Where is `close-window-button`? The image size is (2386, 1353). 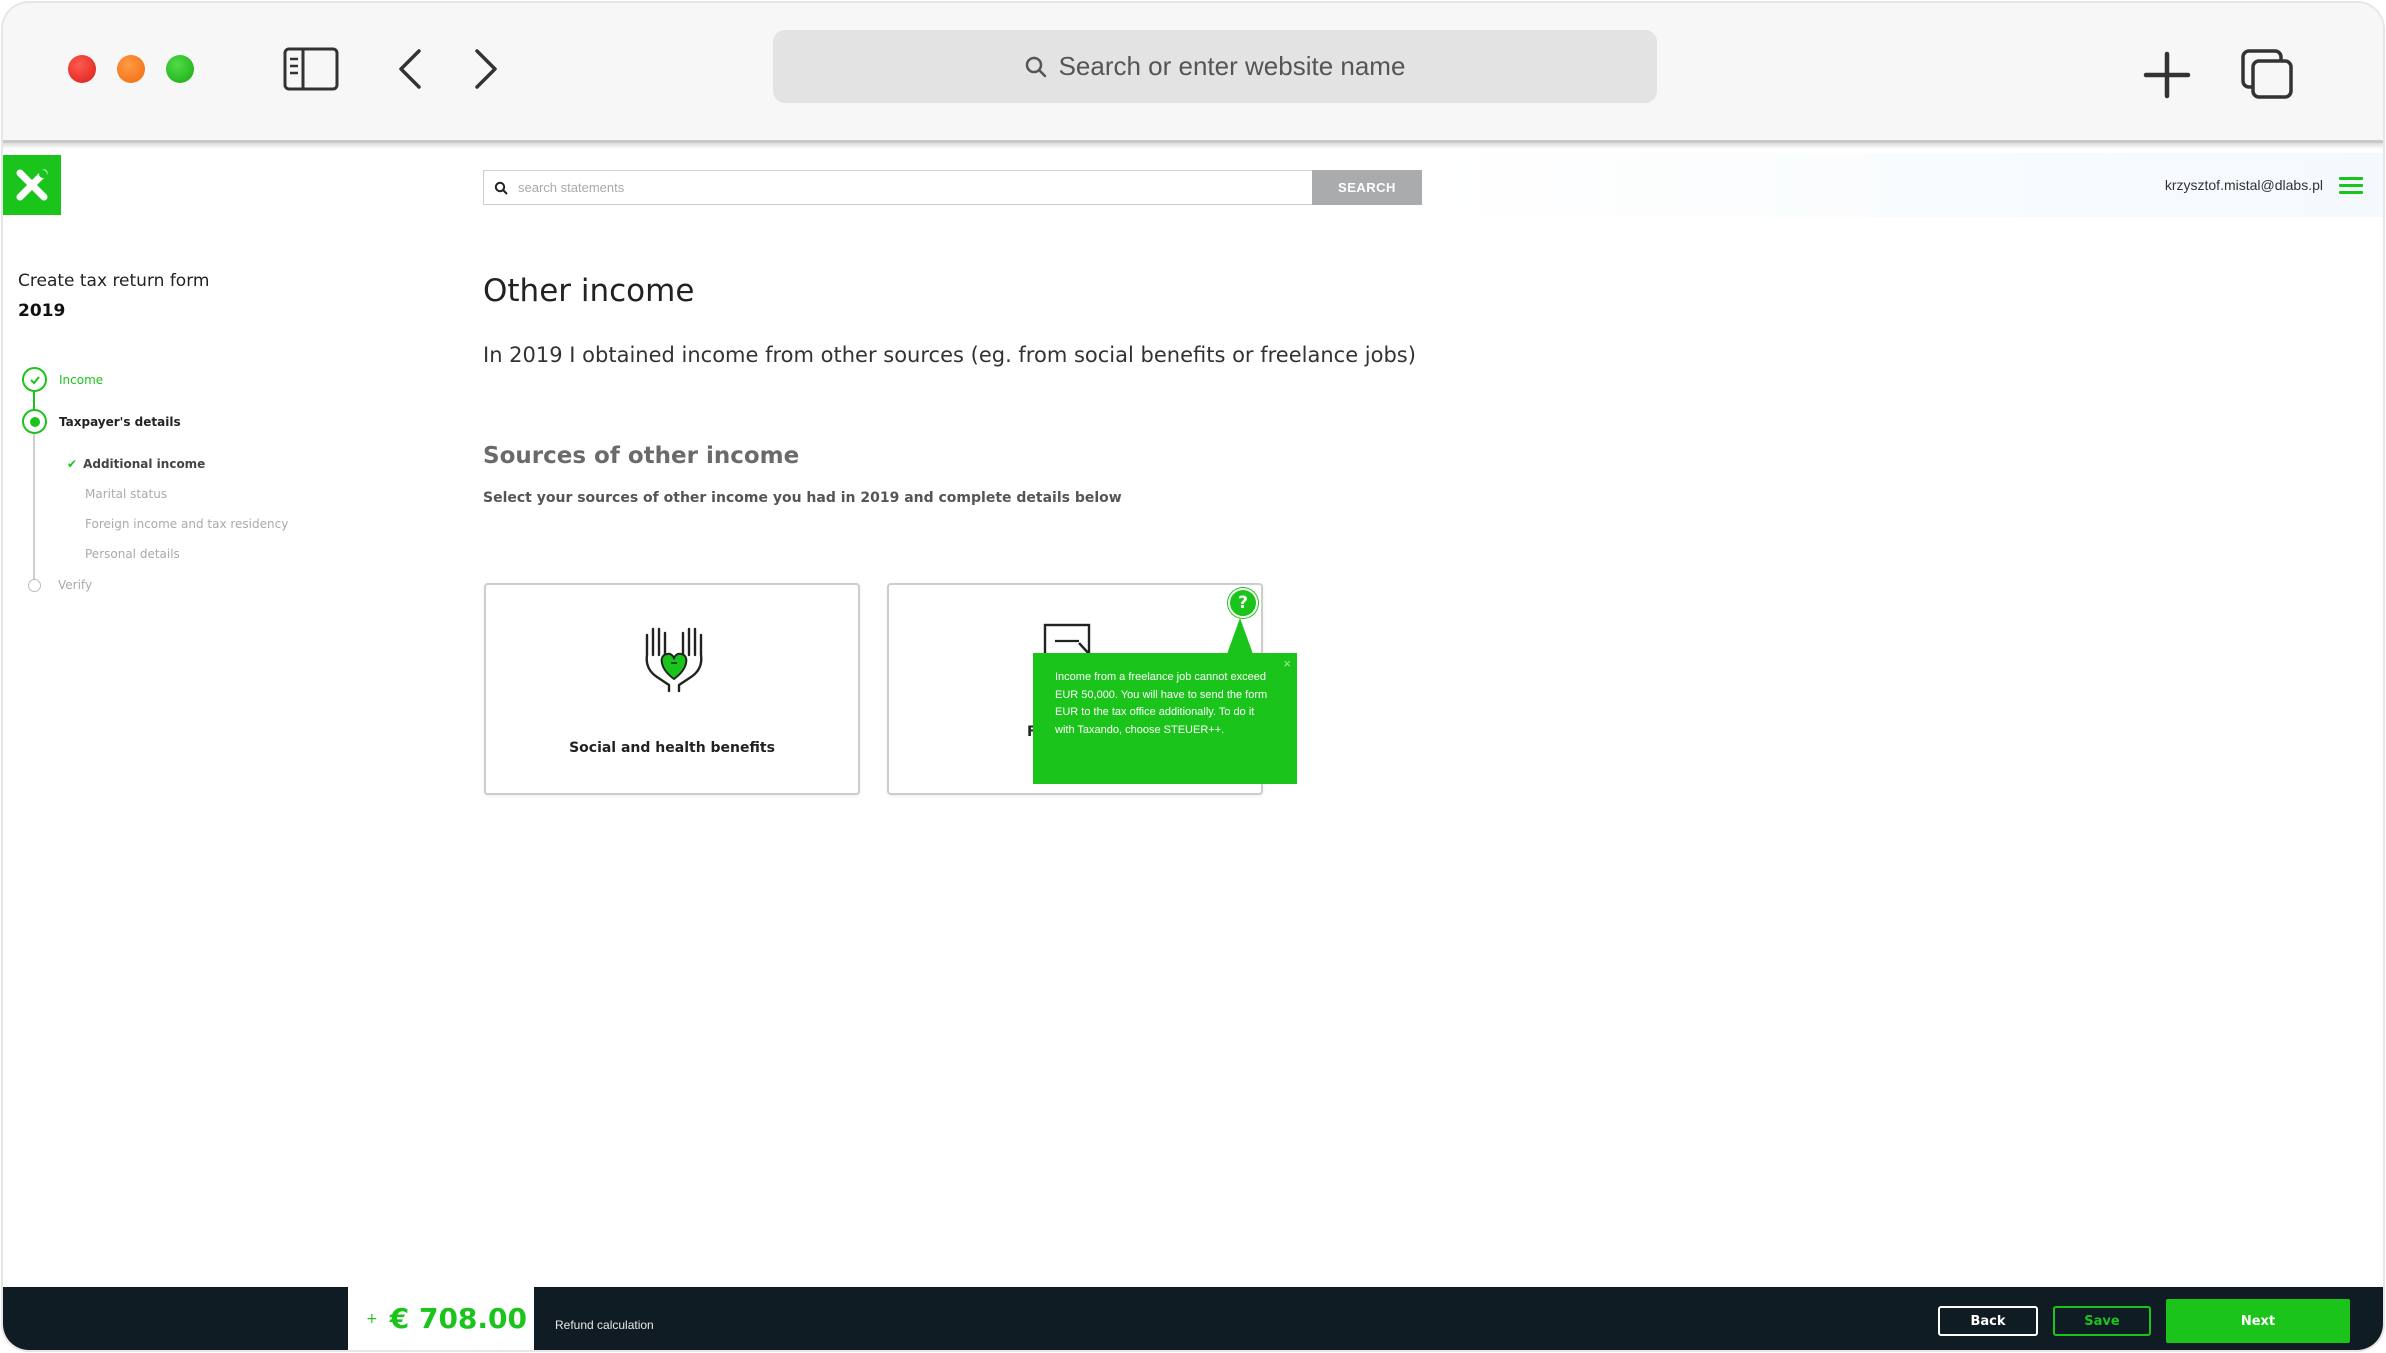 close-window-button is located at coordinates (82, 69).